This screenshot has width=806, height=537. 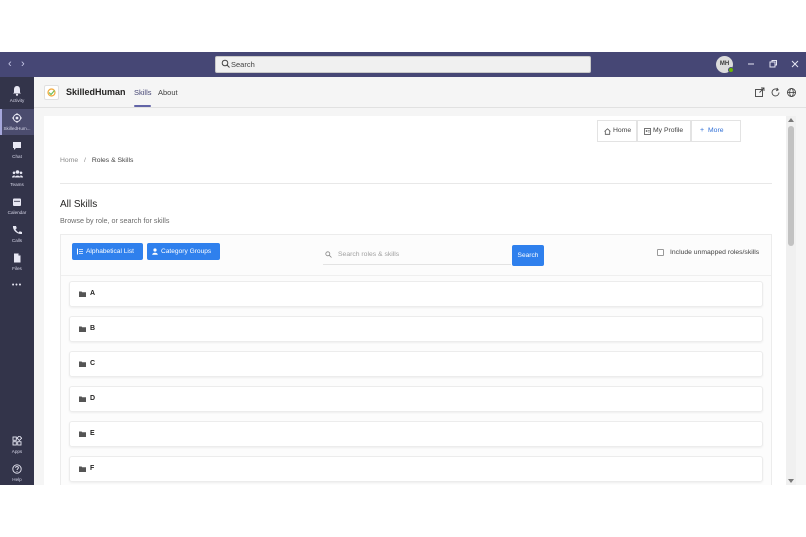 I want to click on home-icon, so click(x=607, y=131).